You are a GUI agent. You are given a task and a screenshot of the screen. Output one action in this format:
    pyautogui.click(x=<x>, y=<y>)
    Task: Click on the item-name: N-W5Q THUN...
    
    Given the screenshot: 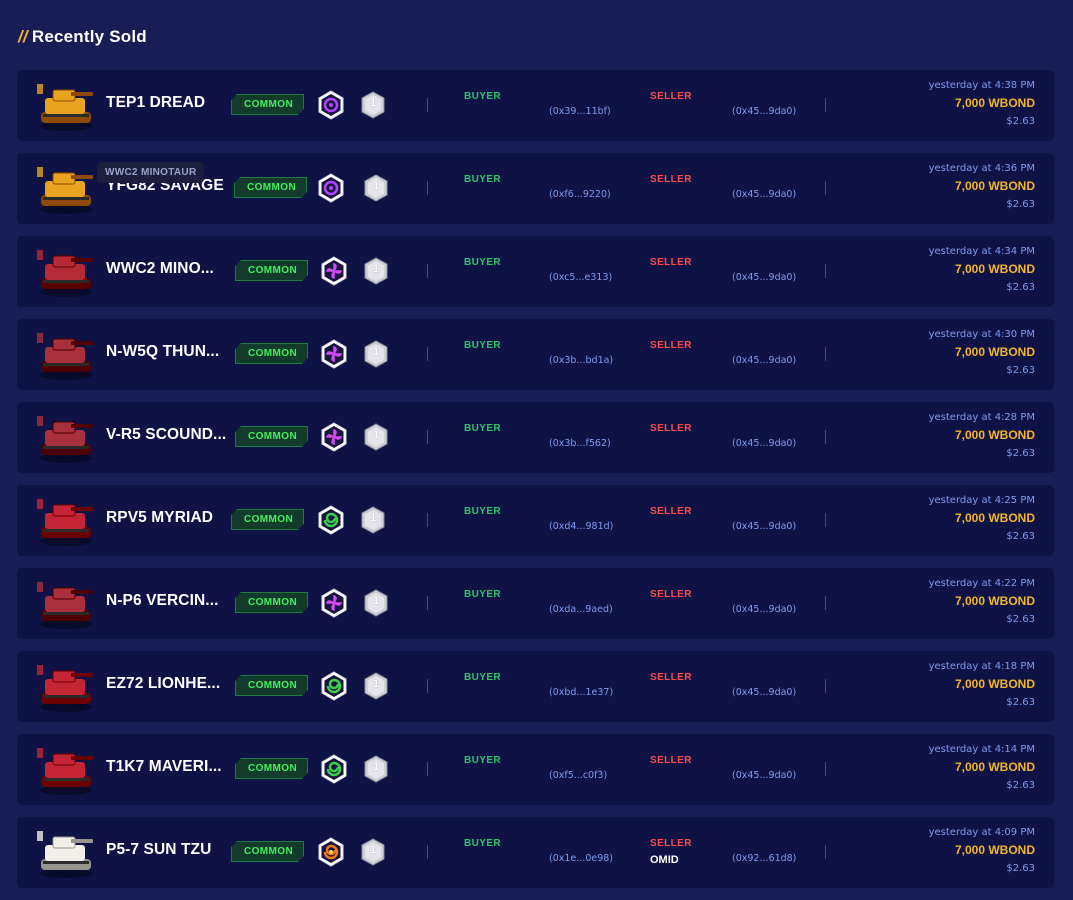 What is the action you would take?
    pyautogui.click(x=162, y=352)
    